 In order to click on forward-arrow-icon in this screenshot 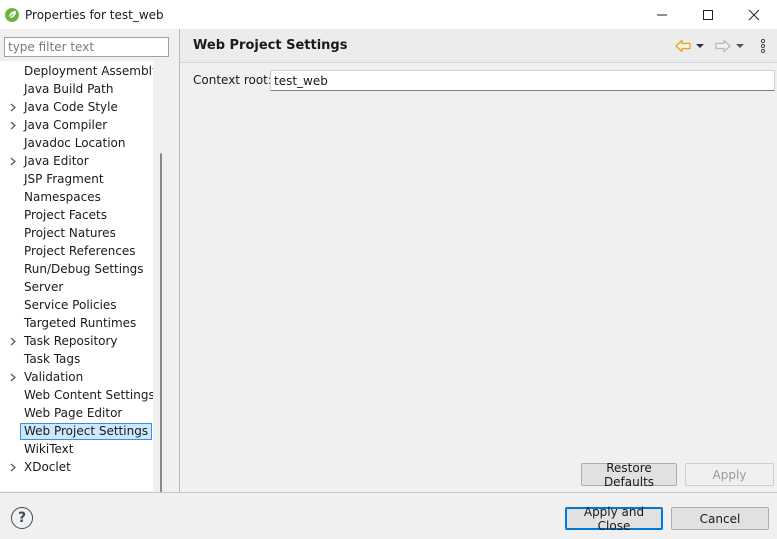, I will do `click(723, 46)`.